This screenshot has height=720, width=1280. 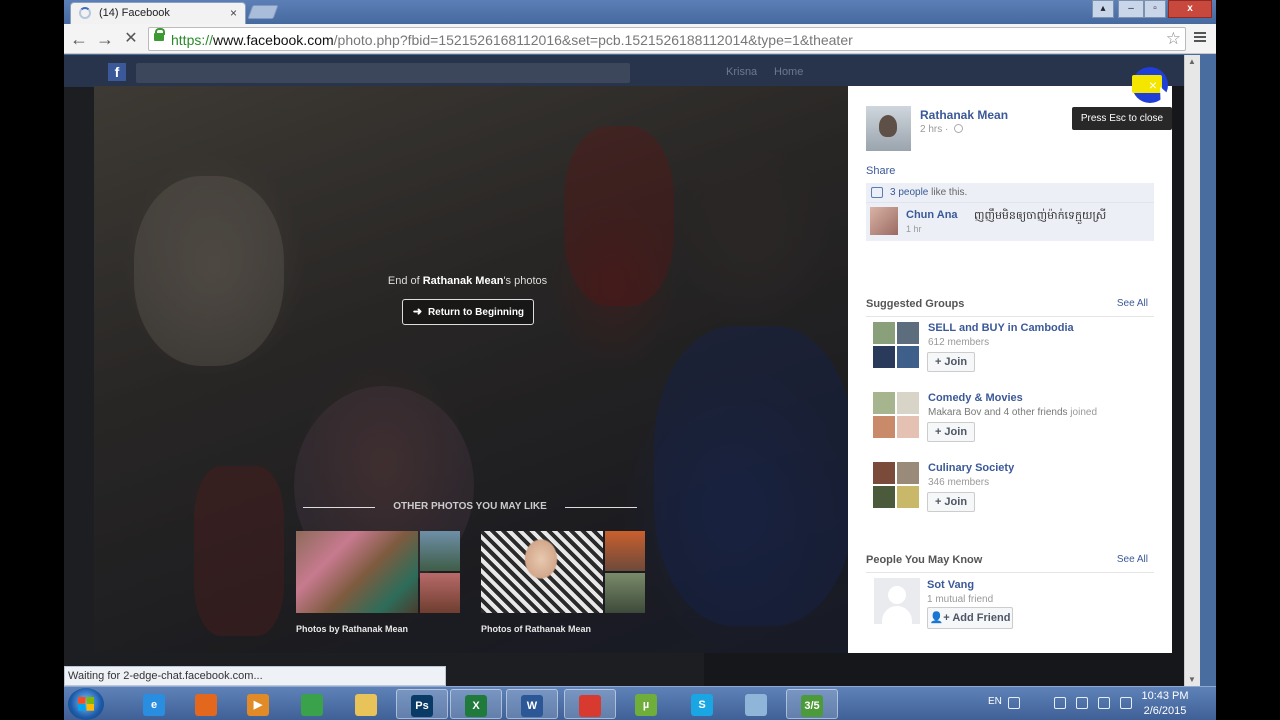 I want to click on likes-count-link: 3 people, so click(x=909, y=192).